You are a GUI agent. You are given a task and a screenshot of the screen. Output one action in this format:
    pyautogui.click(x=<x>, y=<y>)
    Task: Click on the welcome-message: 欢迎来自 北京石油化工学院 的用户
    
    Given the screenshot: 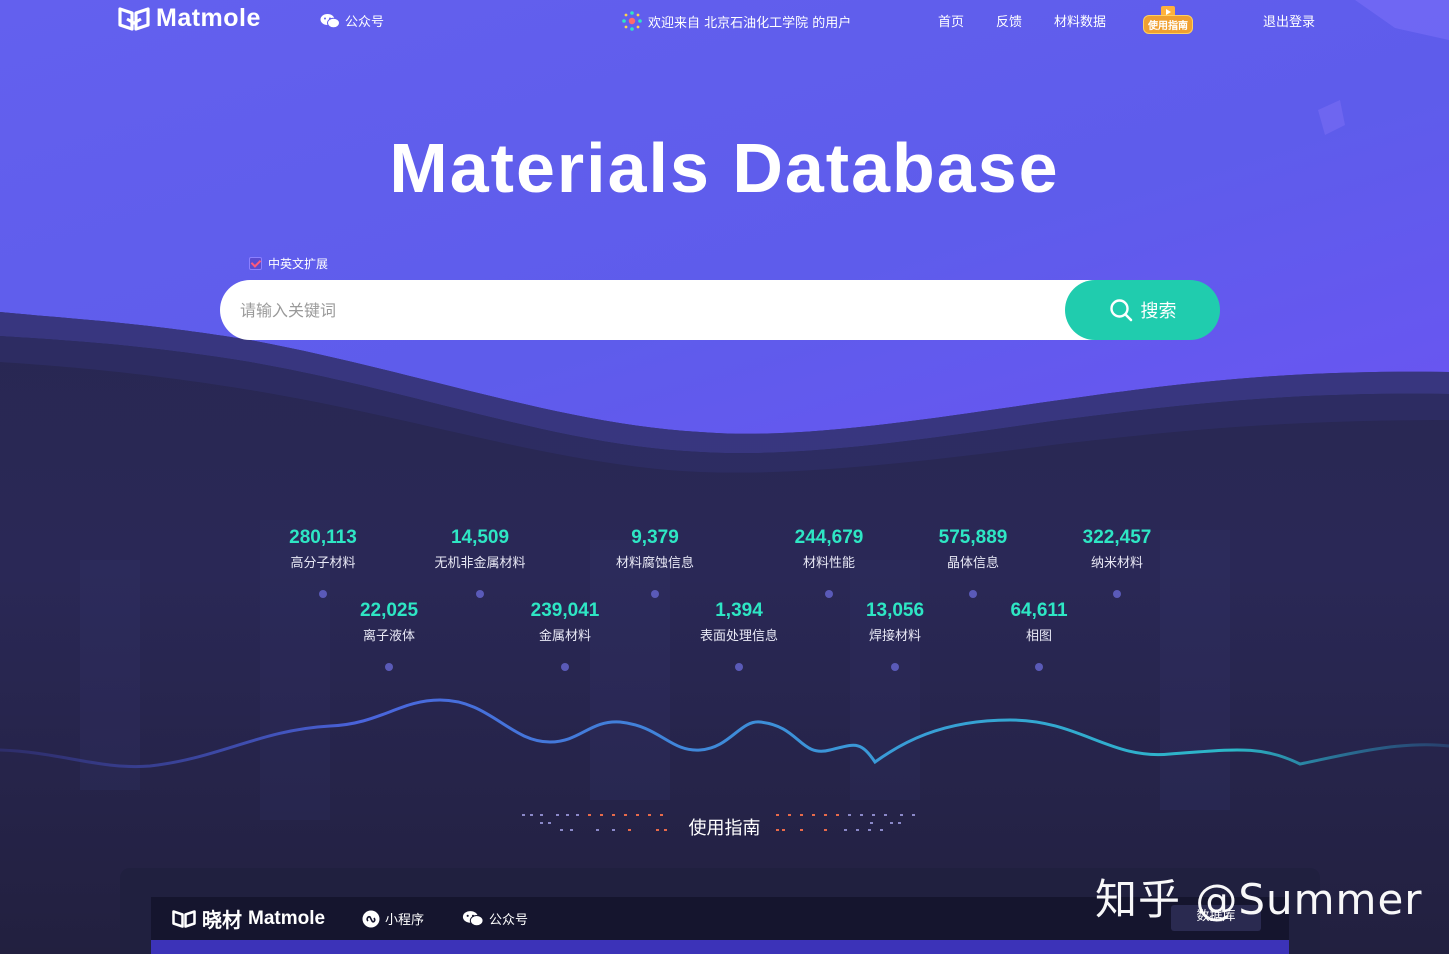 What is the action you would take?
    pyautogui.click(x=736, y=21)
    